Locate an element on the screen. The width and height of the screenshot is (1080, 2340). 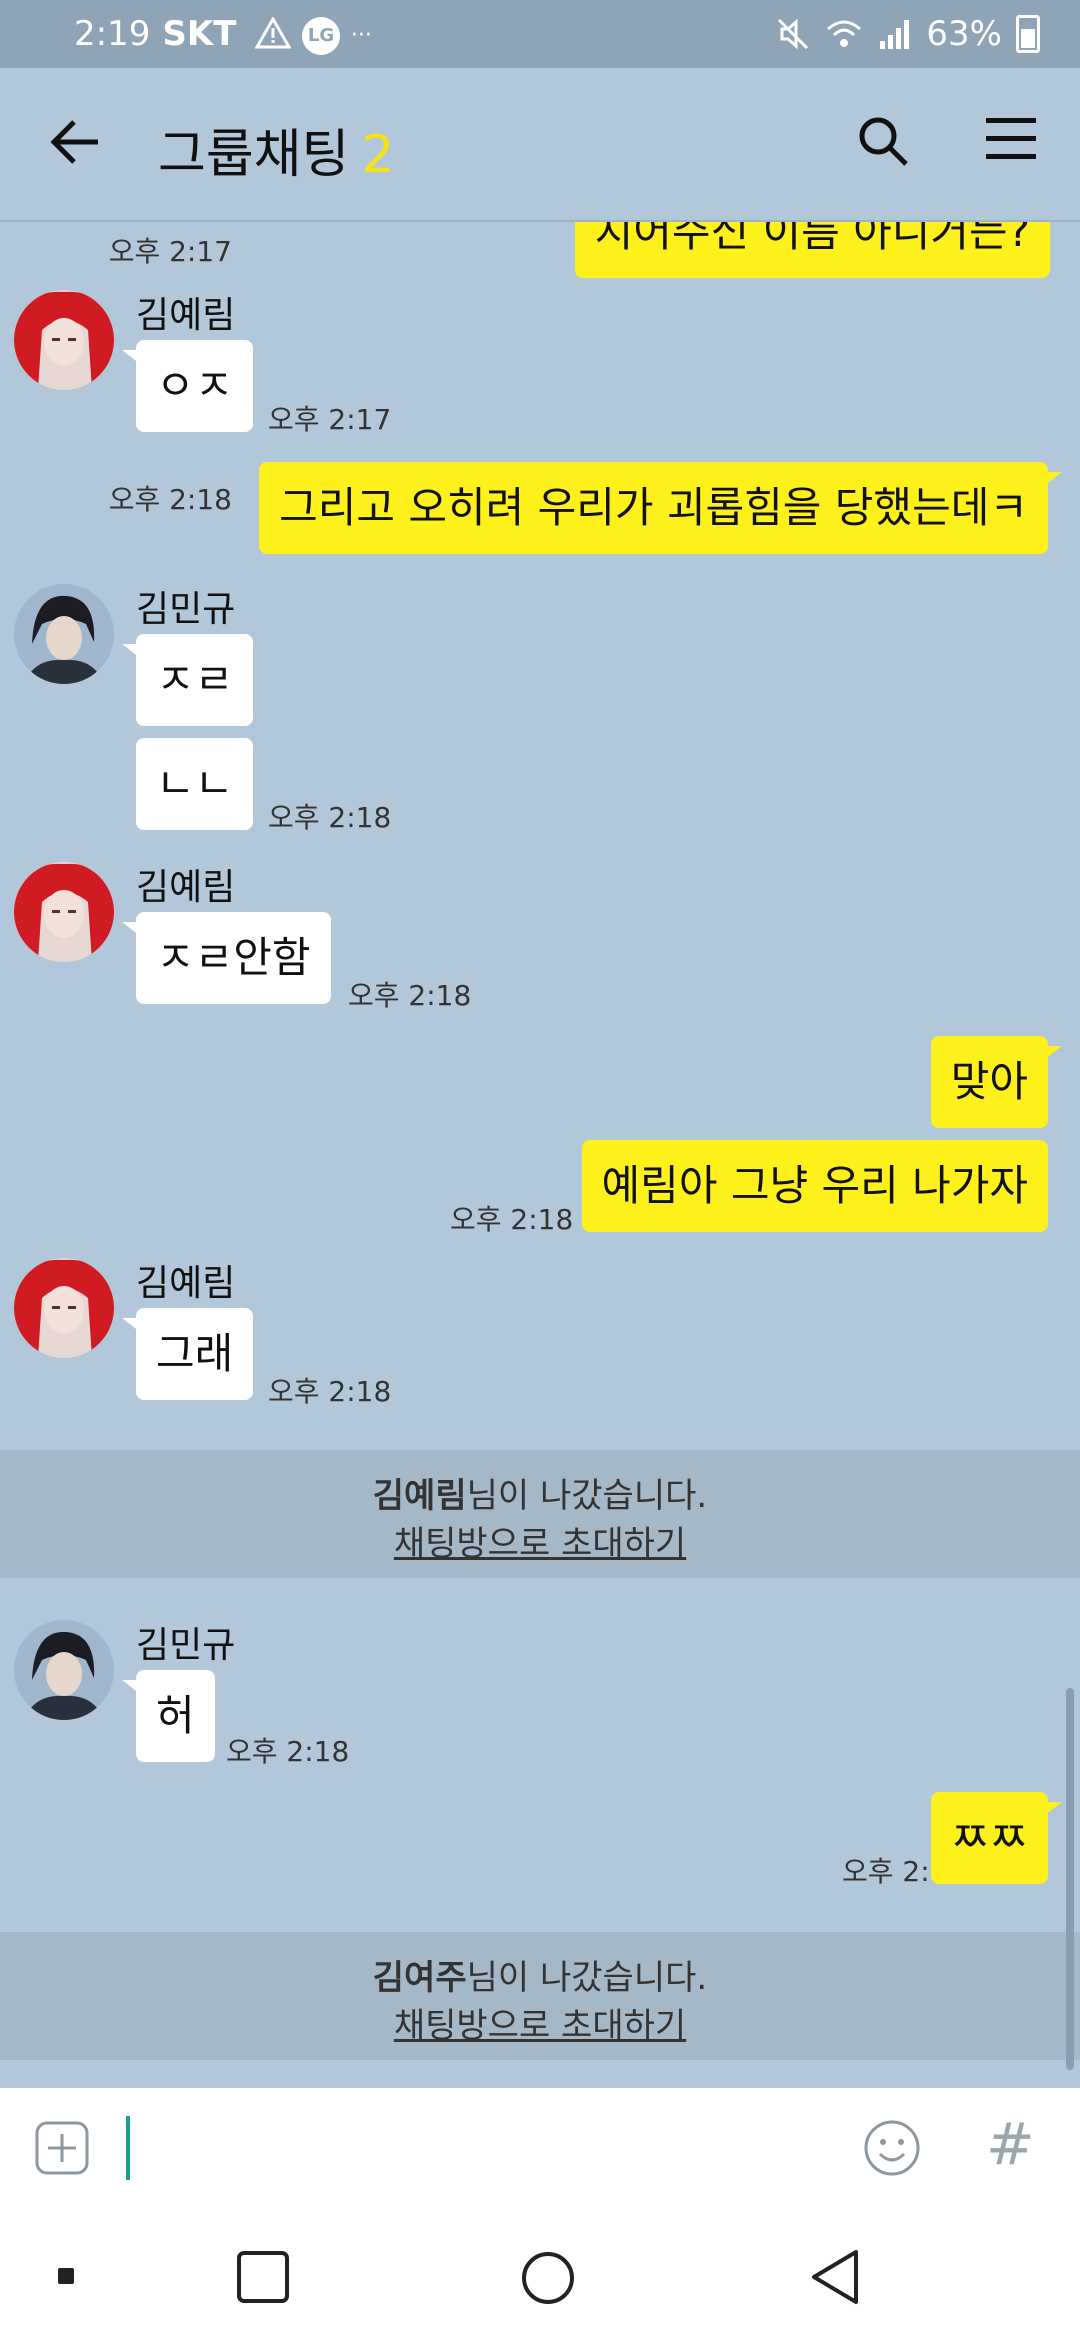
battery-icon is located at coordinates (1028, 34).